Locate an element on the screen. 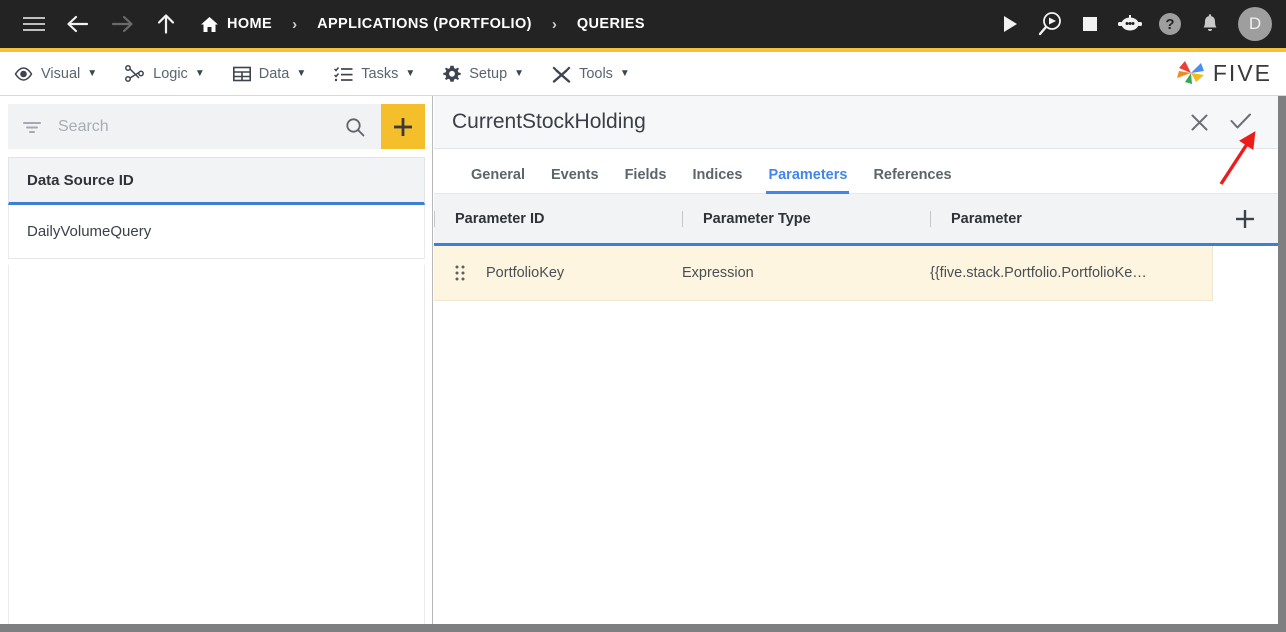  breadcrumb-label-applications: APPLICATIONS (PORTFOLIO) is located at coordinates (424, 24).